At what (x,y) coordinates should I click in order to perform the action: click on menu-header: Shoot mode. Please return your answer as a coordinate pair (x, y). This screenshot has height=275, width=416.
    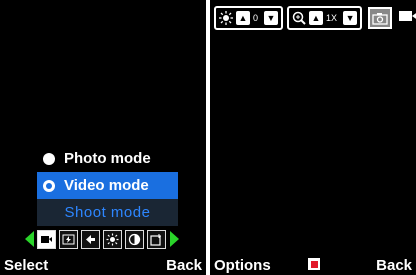
    Looking at the image, I should click on (107, 212).